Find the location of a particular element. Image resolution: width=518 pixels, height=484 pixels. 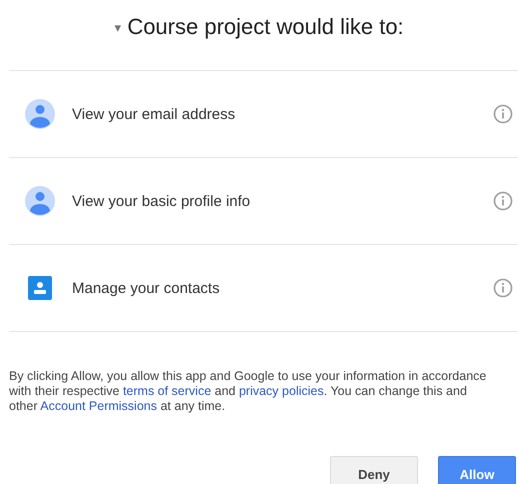

consent-text: By clicking Allow, you allow this app and Google to use your information in accordance with their respective terms of service and privacy policies. You can change this and other Account Permissions at any time. is located at coordinates (248, 391).